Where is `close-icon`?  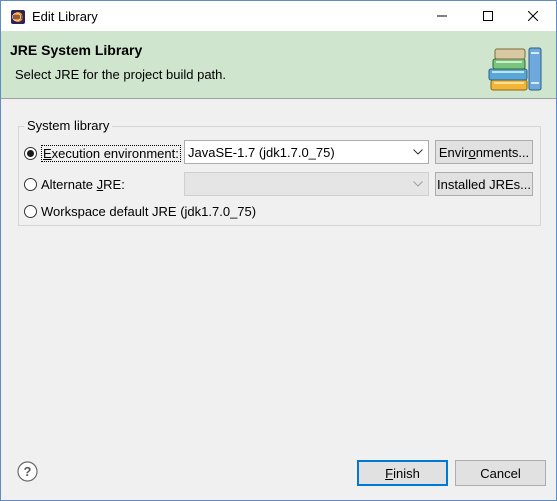
close-icon is located at coordinates (533, 16).